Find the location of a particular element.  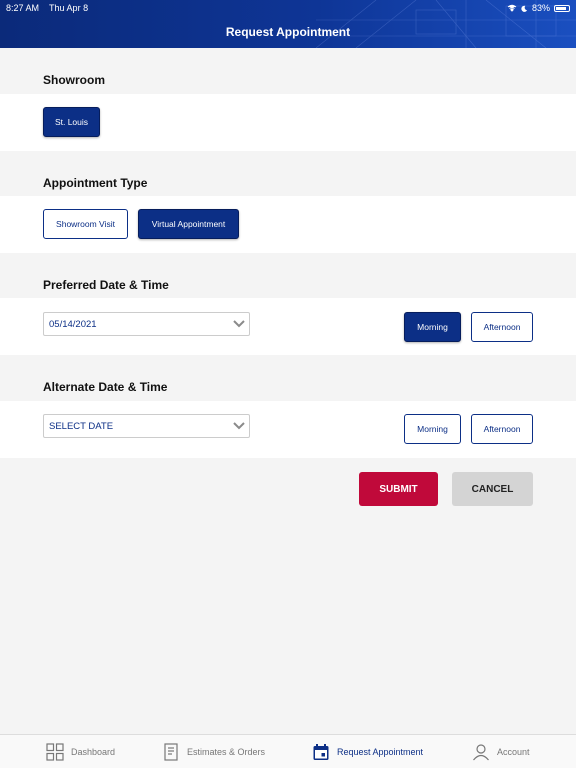

clock-time: 8:27 AM is located at coordinates (23, 8).